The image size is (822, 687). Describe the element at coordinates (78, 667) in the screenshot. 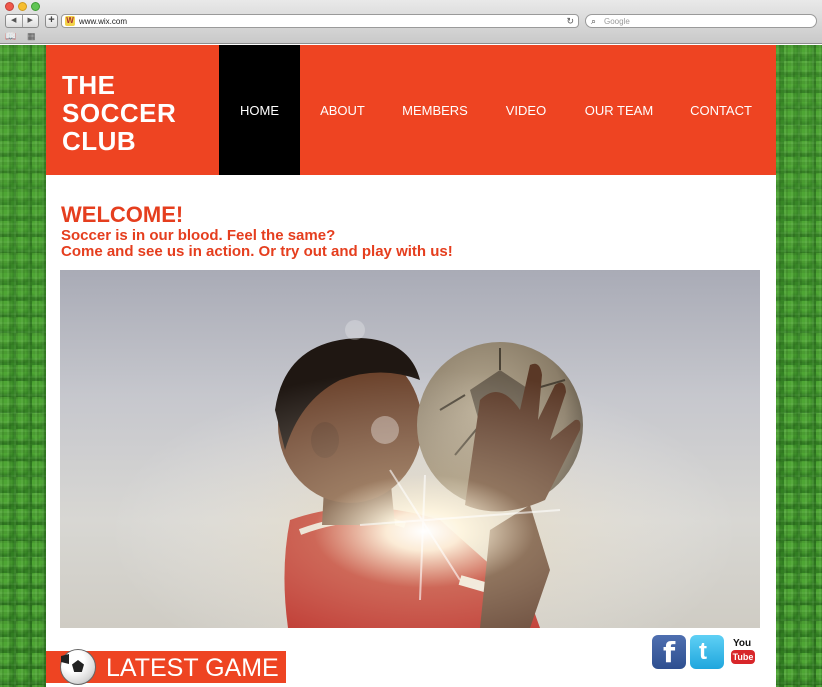

I see `soccer-ball-icon` at that location.